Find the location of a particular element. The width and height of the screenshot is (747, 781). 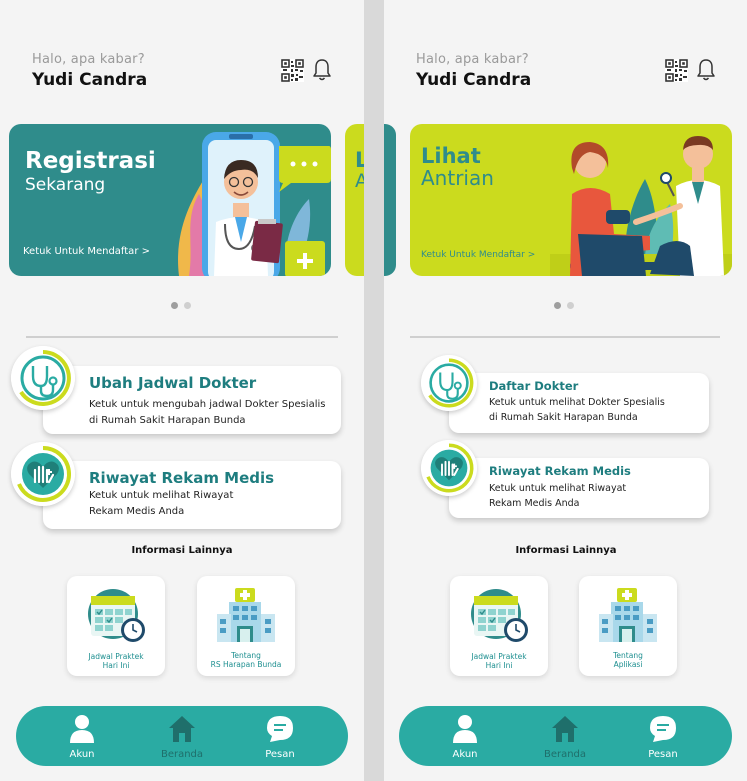

checkup-illustration is located at coordinates (641, 206).